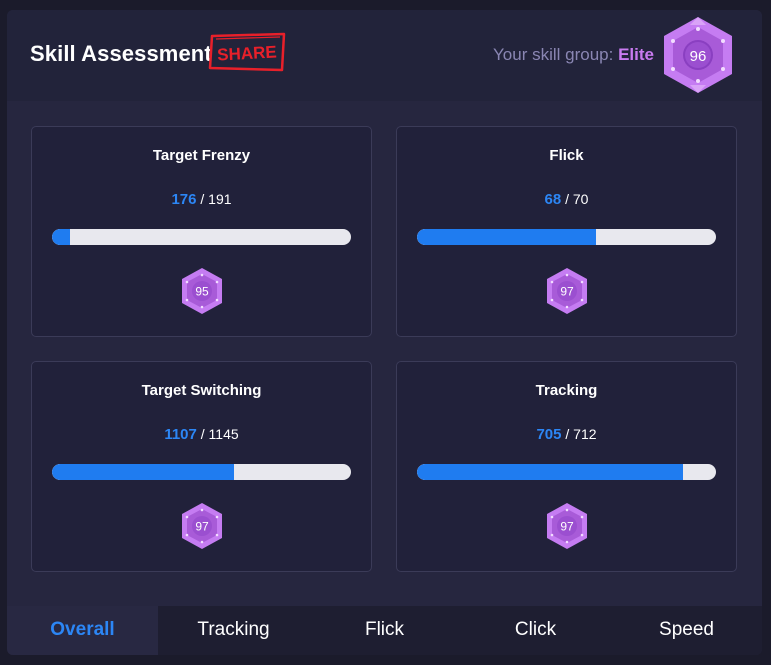 The width and height of the screenshot is (771, 665). Describe the element at coordinates (223, 434) in the screenshot. I see `card-score-max: 1145` at that location.